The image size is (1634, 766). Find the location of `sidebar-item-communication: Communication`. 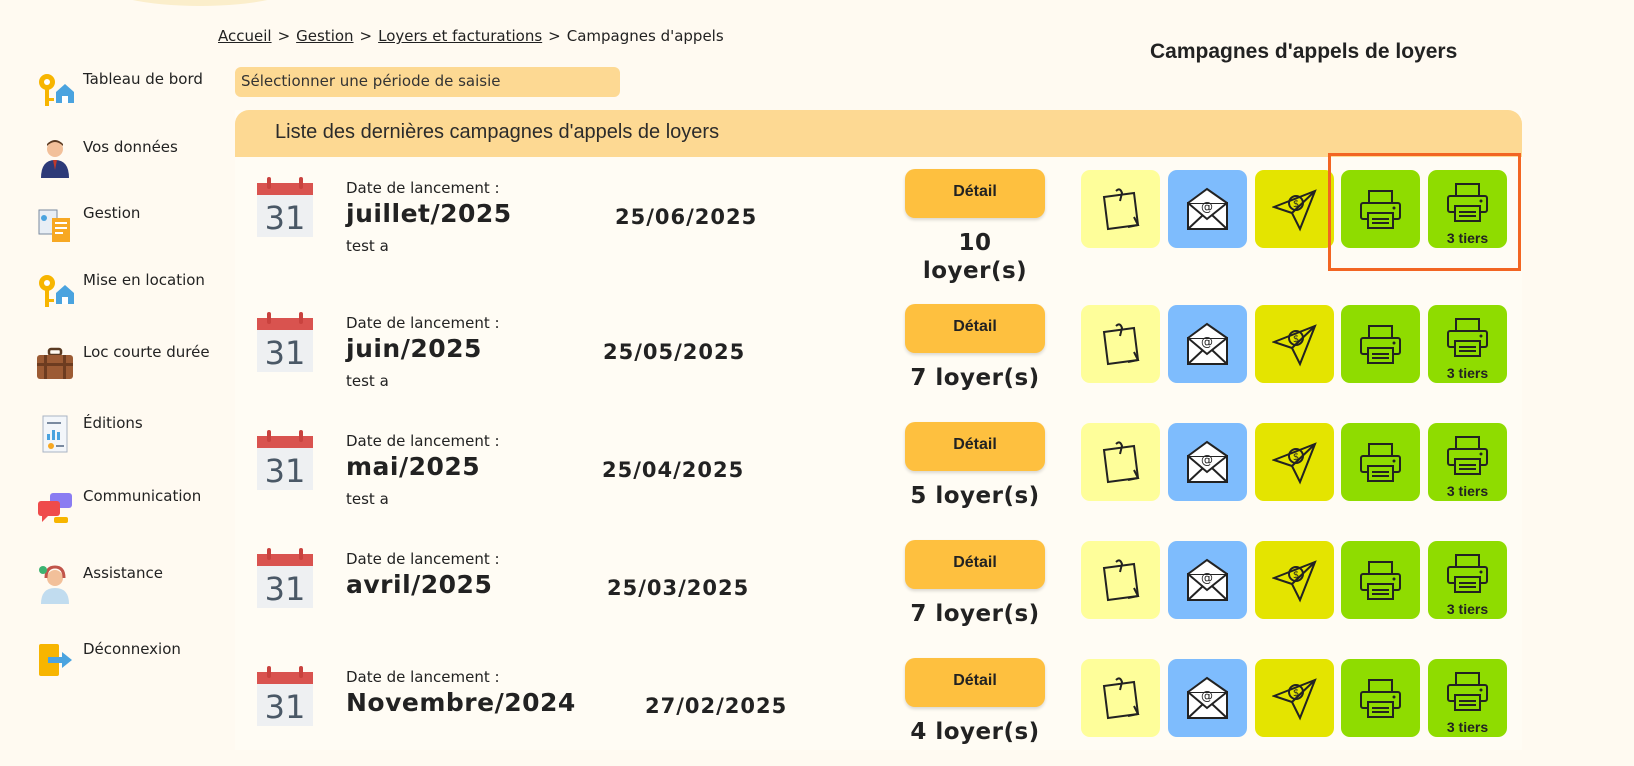

sidebar-item-communication: Communication is located at coordinates (131, 512).